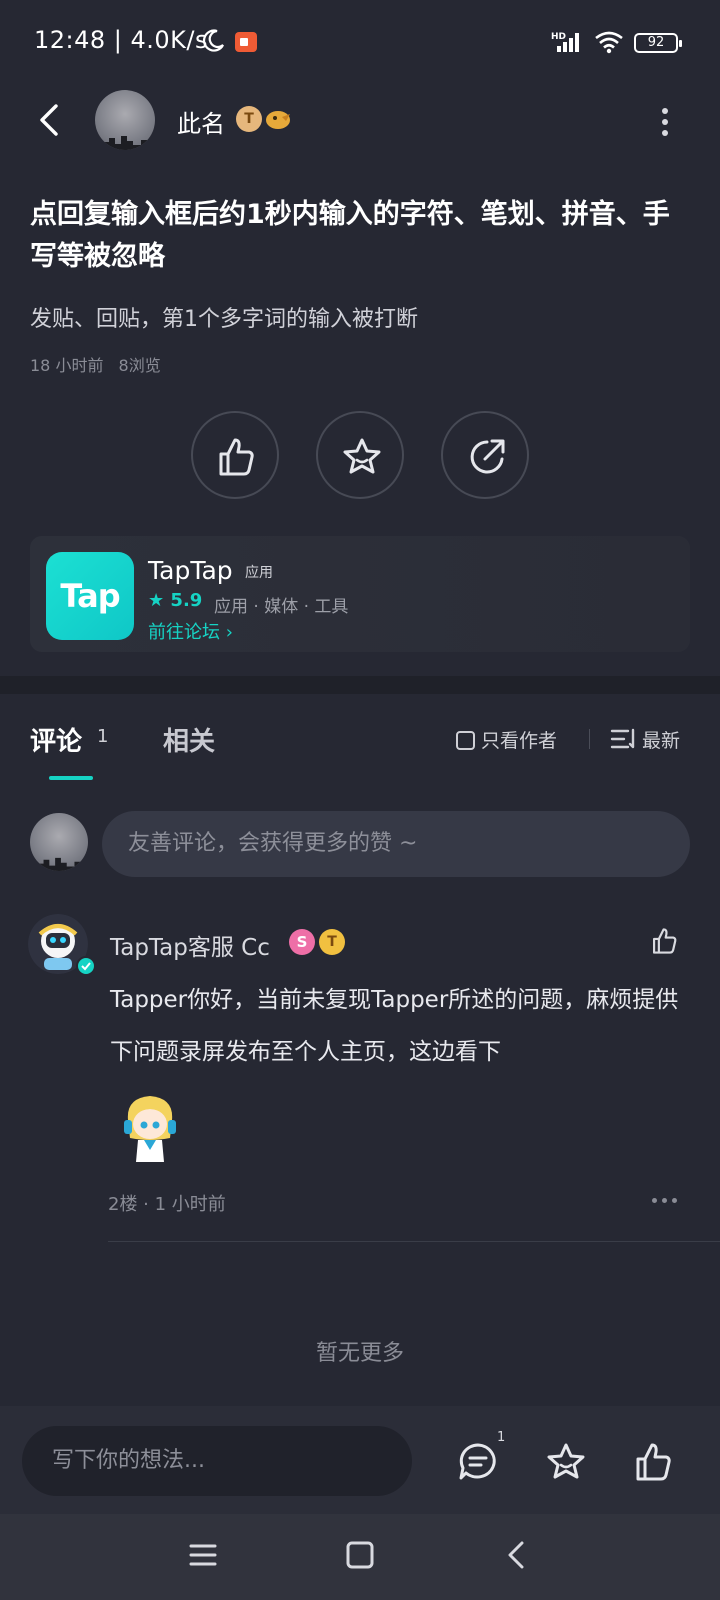 This screenshot has width=720, height=1600. Describe the element at coordinates (278, 120) in the screenshot. I see `bird-badge-icon` at that location.